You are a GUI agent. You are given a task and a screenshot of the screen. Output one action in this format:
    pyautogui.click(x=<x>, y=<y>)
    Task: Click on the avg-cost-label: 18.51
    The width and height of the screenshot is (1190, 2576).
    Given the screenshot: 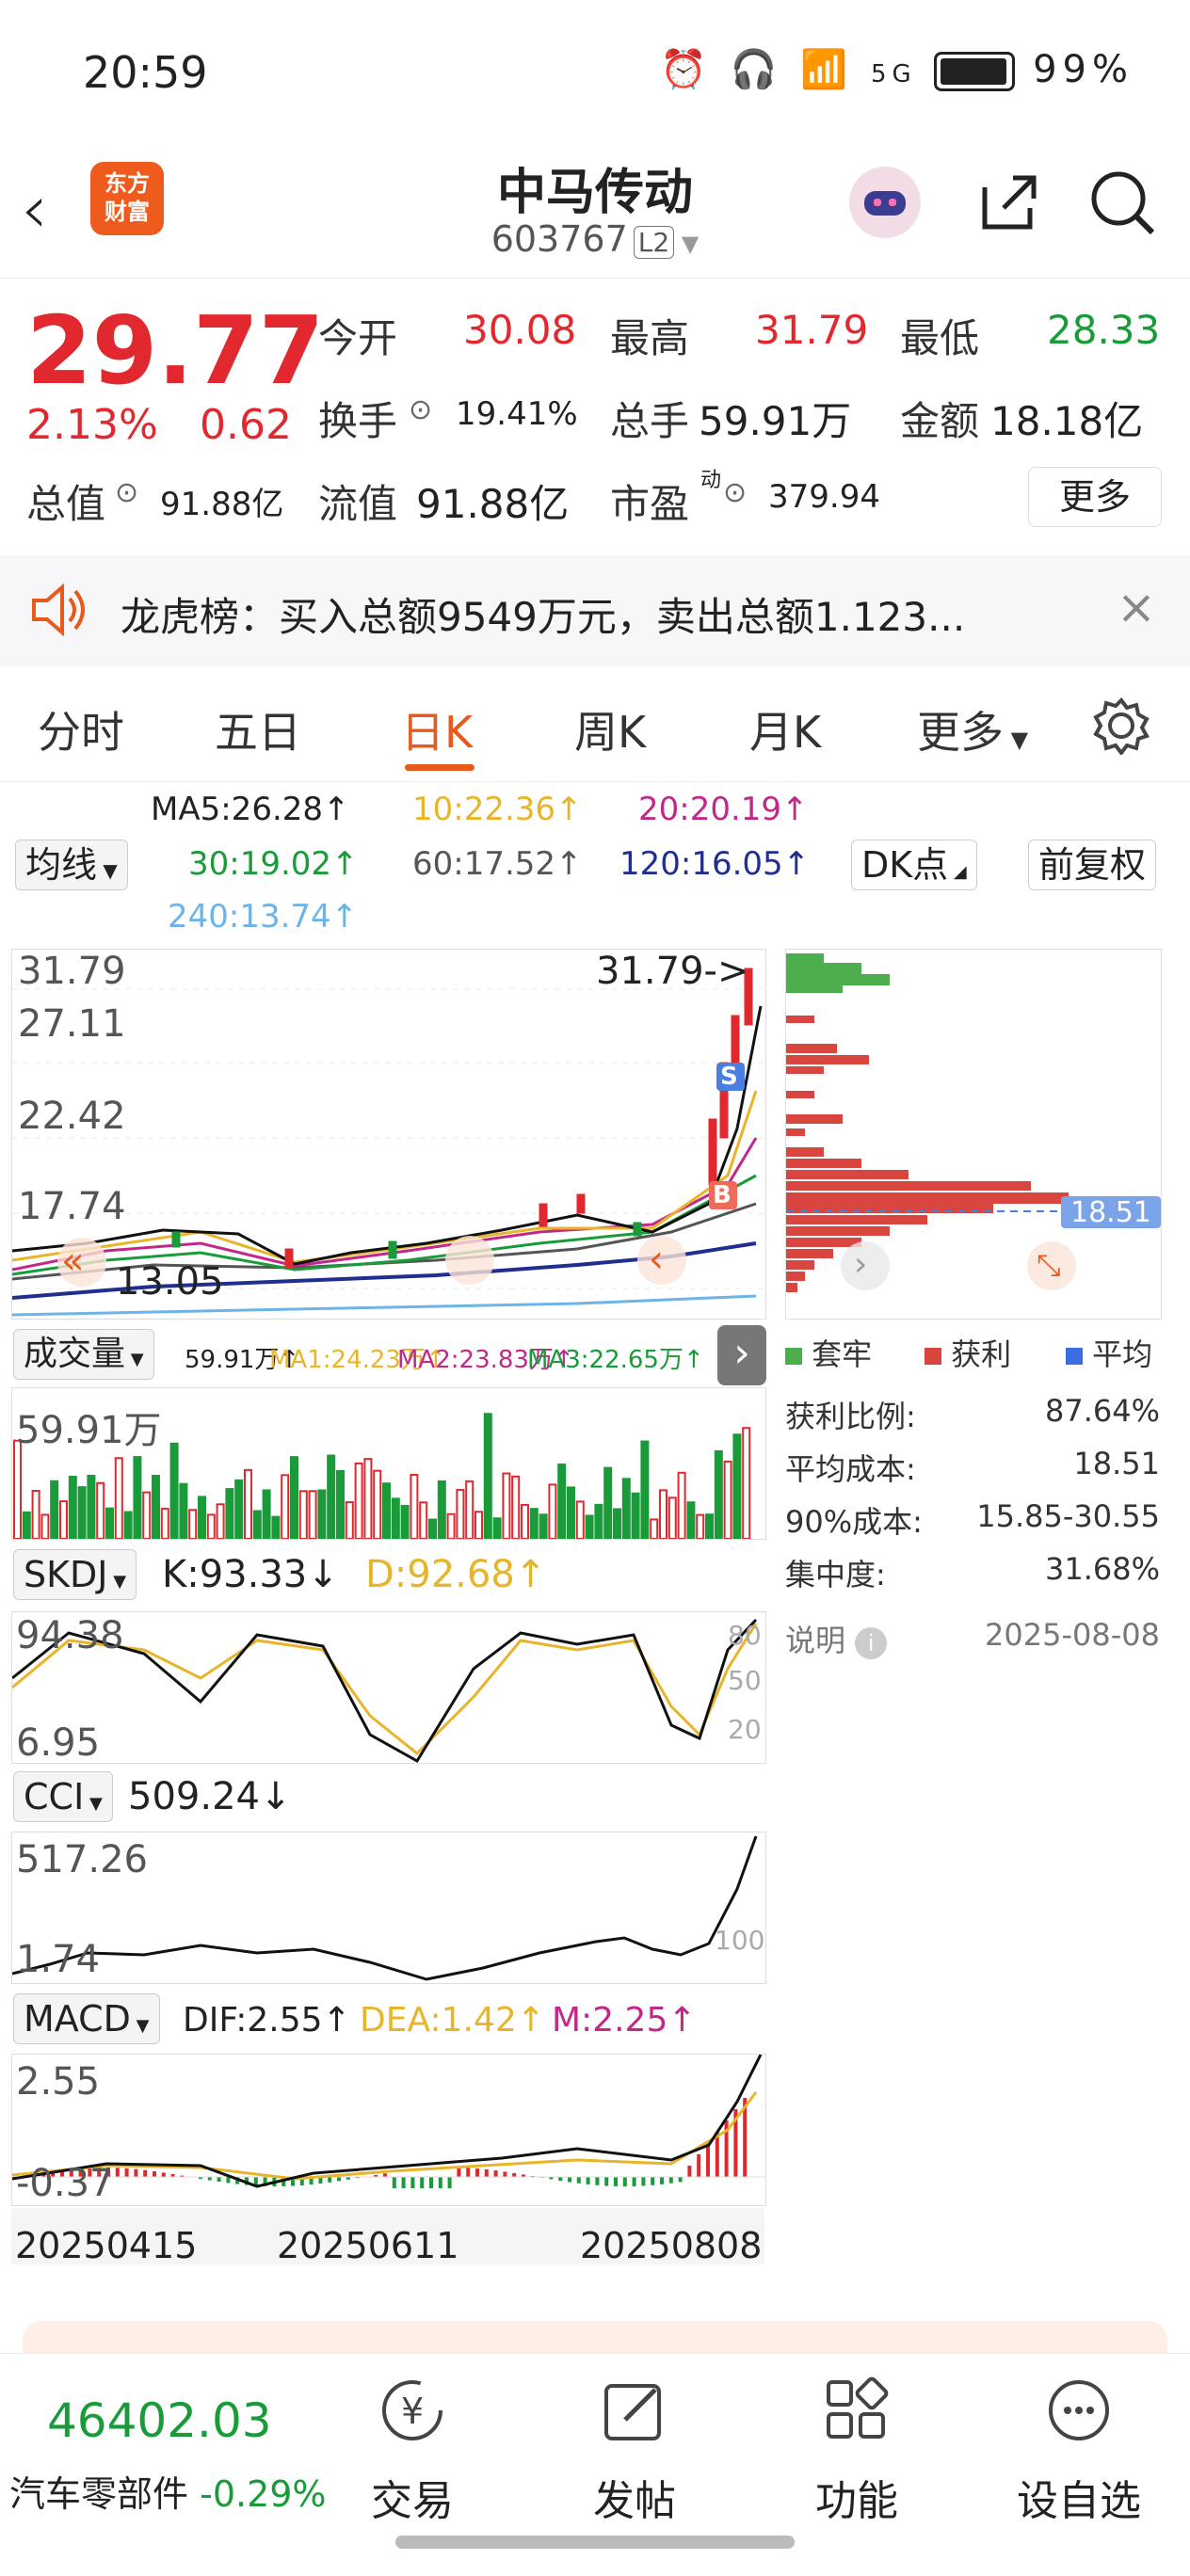 What is the action you would take?
    pyautogui.click(x=1110, y=1212)
    